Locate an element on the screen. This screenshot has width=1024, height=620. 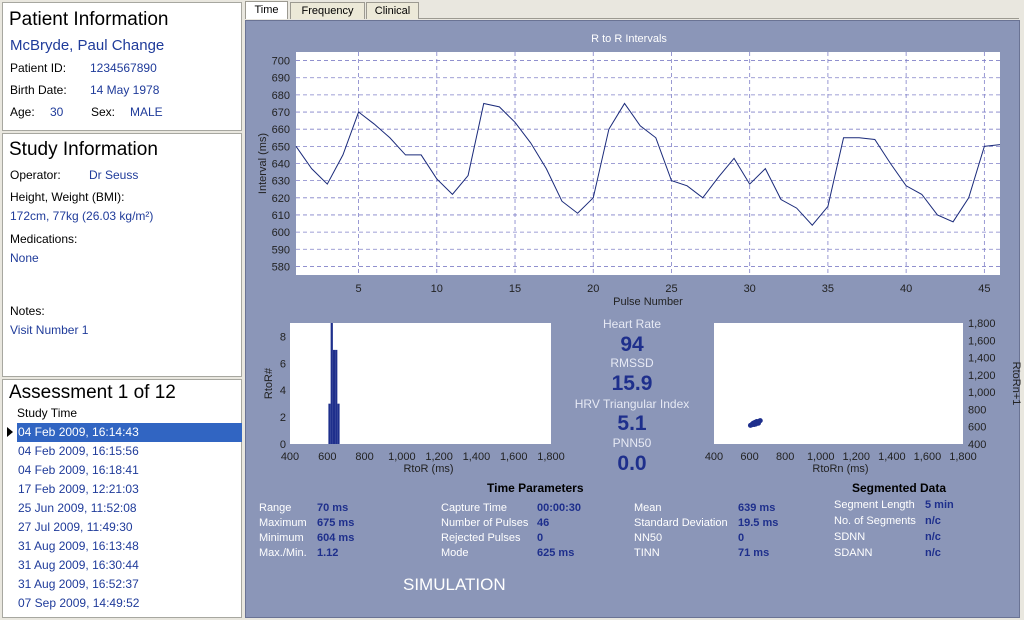
param-label: Range is located at coordinates (275, 508).